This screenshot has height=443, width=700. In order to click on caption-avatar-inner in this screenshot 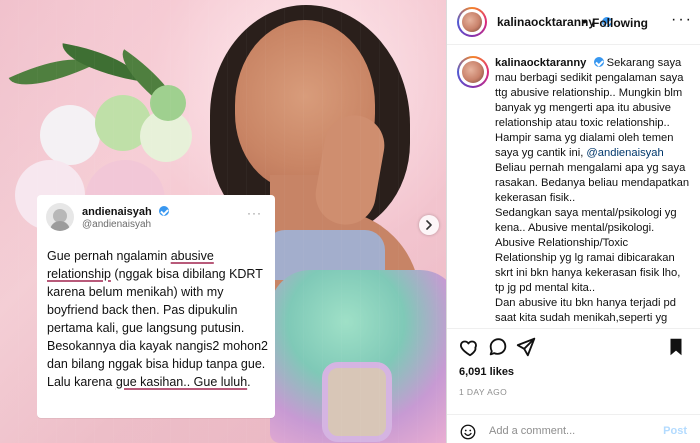, I will do `click(473, 72)`.